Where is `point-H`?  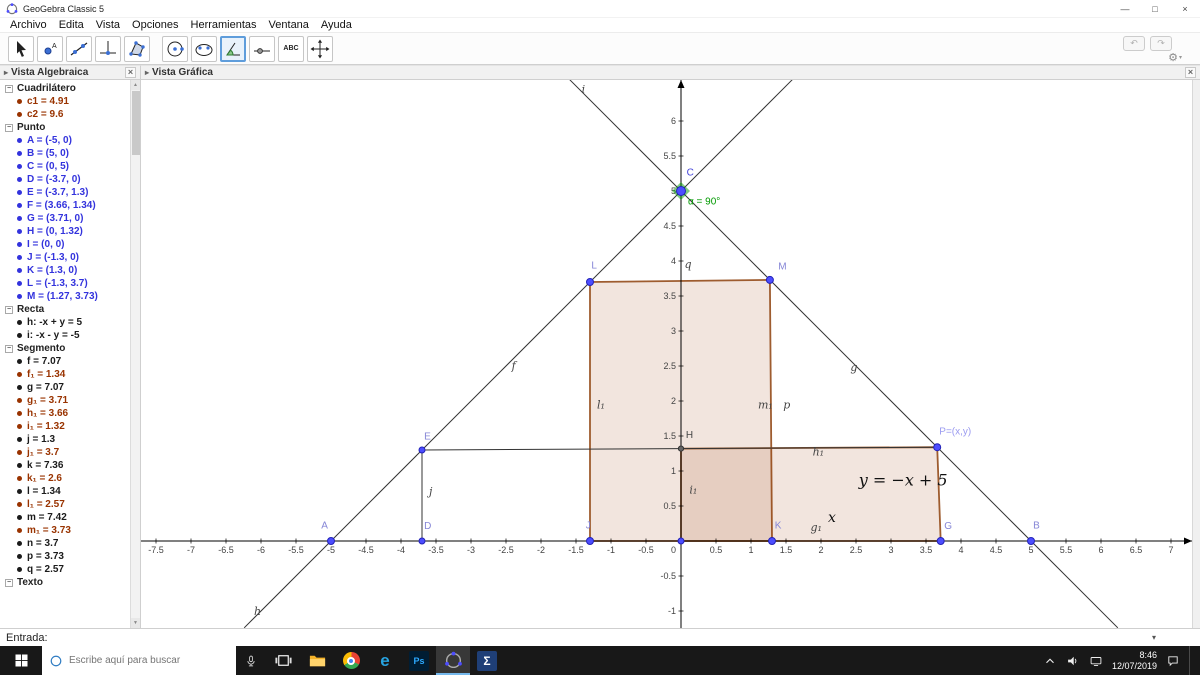 point-H is located at coordinates (681, 448).